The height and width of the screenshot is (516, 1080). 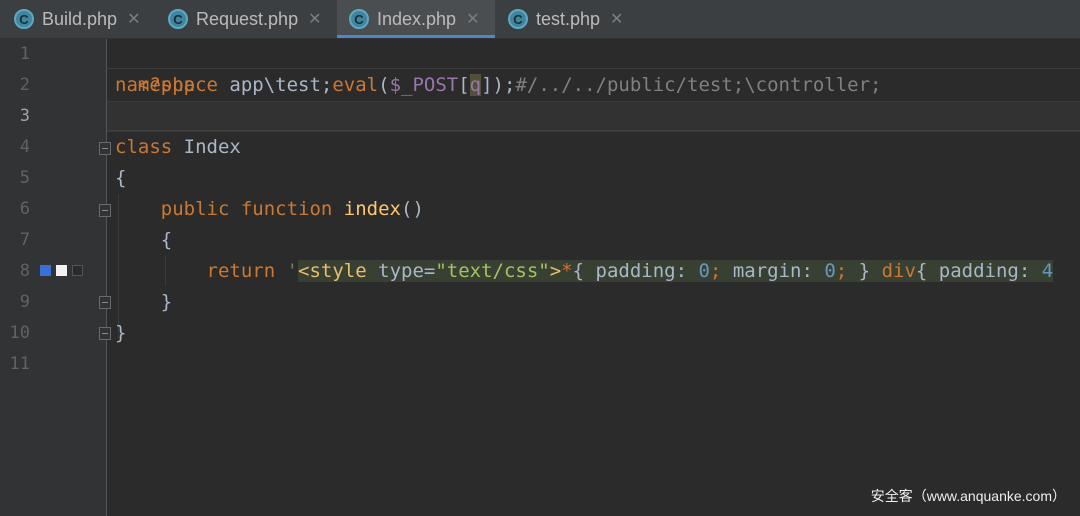 What do you see at coordinates (275, 85) in the screenshot?
I see `namespace-name: app\test;` at bounding box center [275, 85].